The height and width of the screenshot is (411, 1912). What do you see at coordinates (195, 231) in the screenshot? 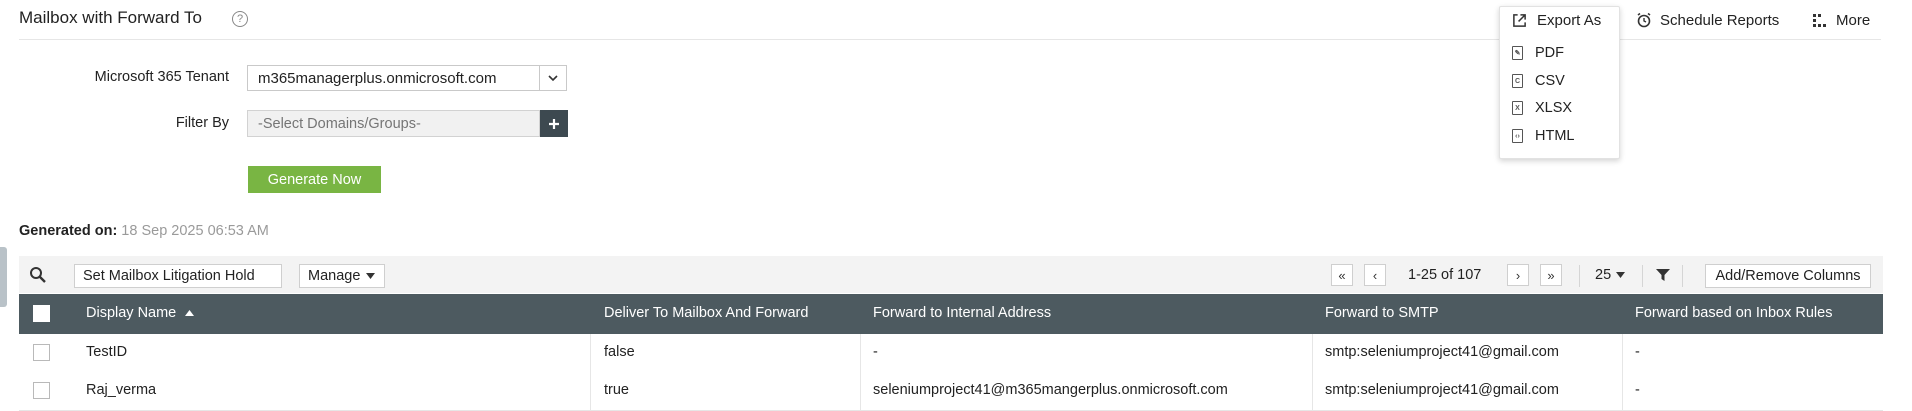
I see `generated-on-value: 18 Sep 2025 06:53 AM` at bounding box center [195, 231].